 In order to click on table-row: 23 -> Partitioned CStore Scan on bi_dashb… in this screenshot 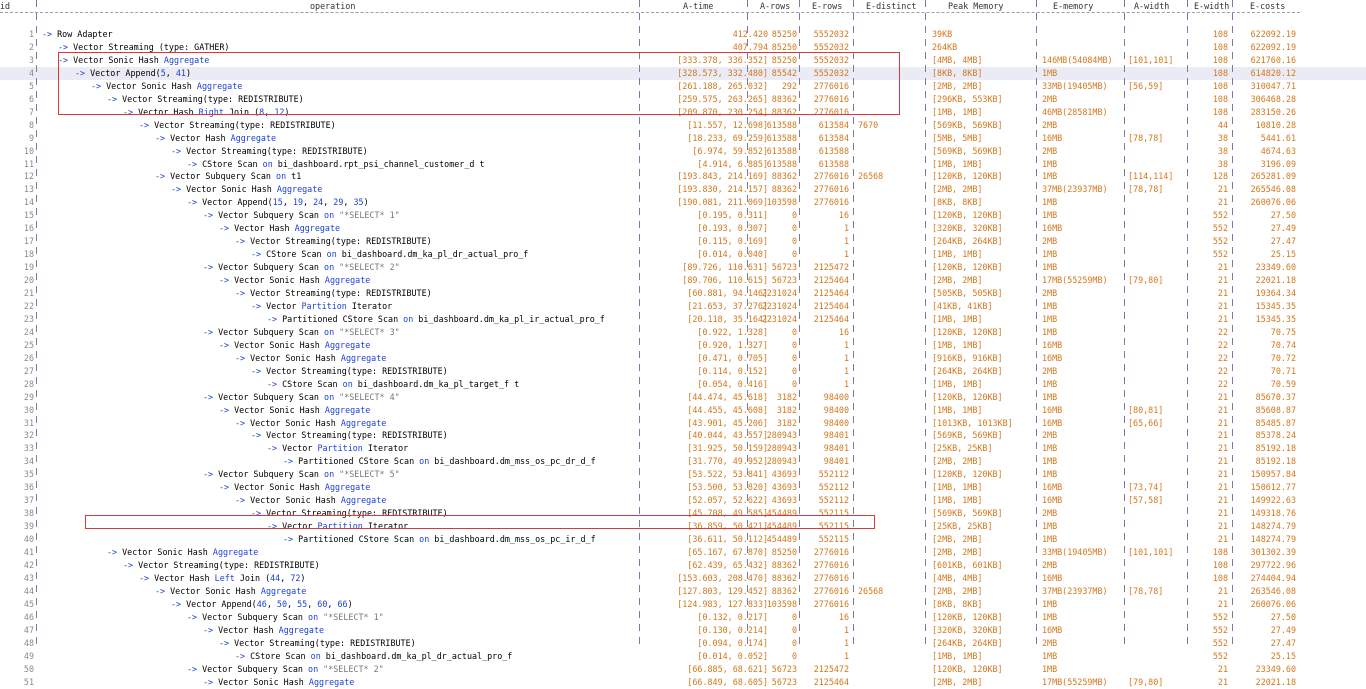, I will do `click(683, 319)`.